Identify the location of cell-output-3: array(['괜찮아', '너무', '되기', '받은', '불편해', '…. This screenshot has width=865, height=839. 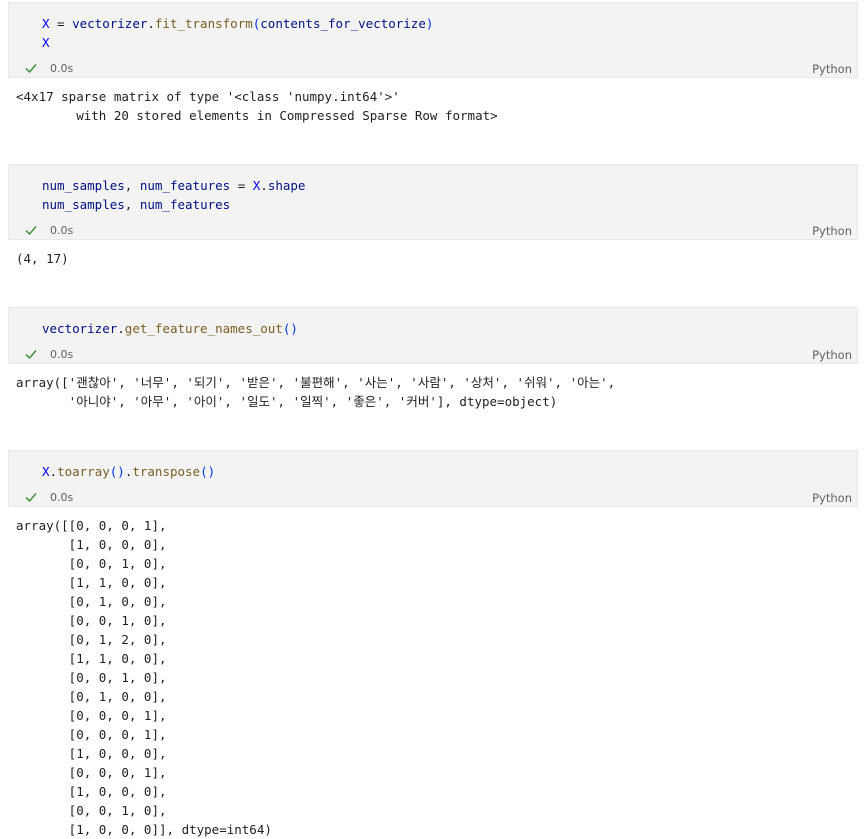
(315, 392).